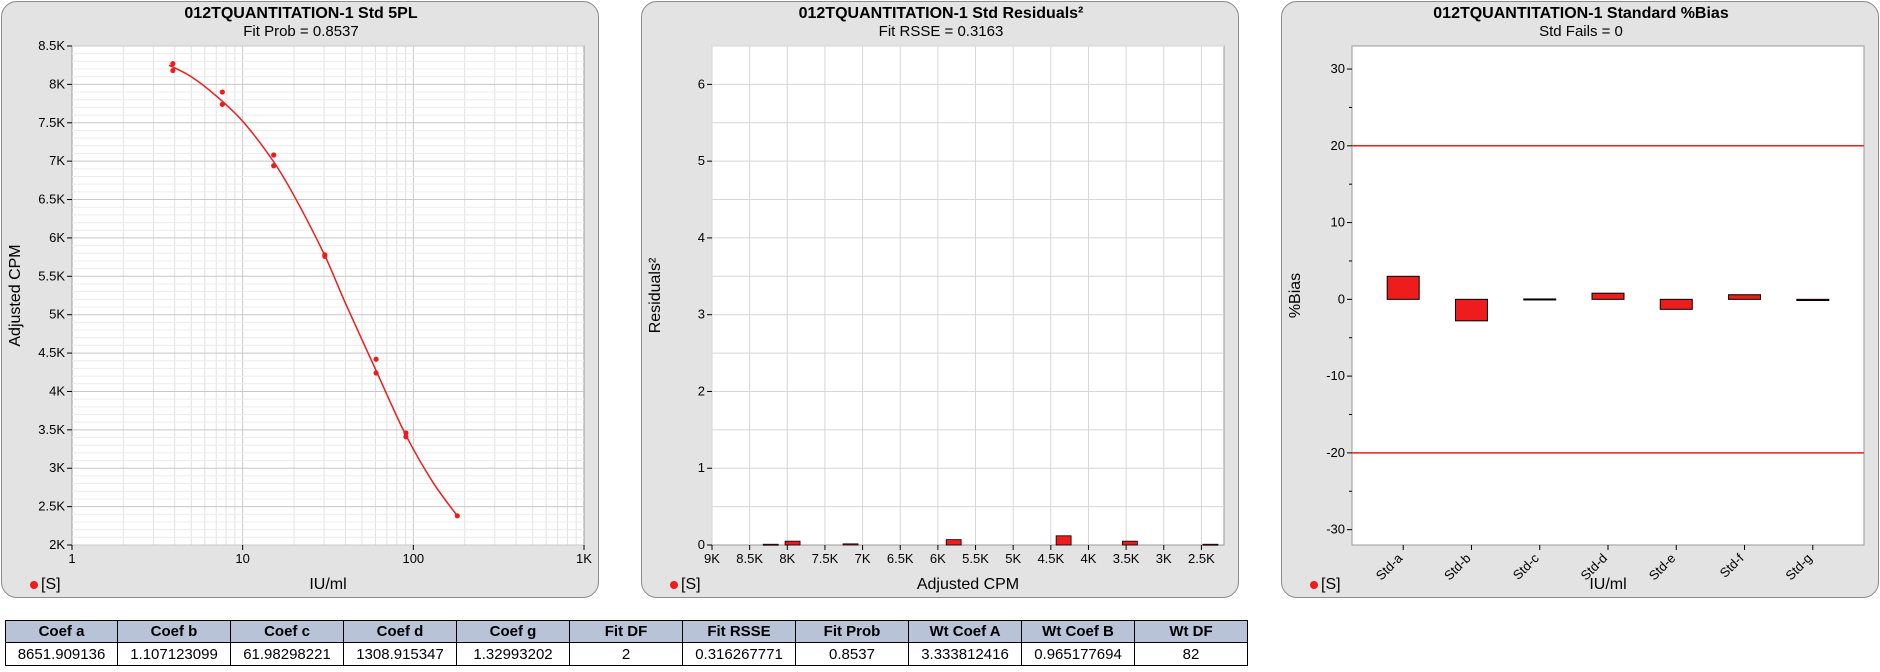 Image resolution: width=1880 pixels, height=672 pixels. What do you see at coordinates (1389, 566) in the screenshot?
I see `x-tick-label: Std-a` at bounding box center [1389, 566].